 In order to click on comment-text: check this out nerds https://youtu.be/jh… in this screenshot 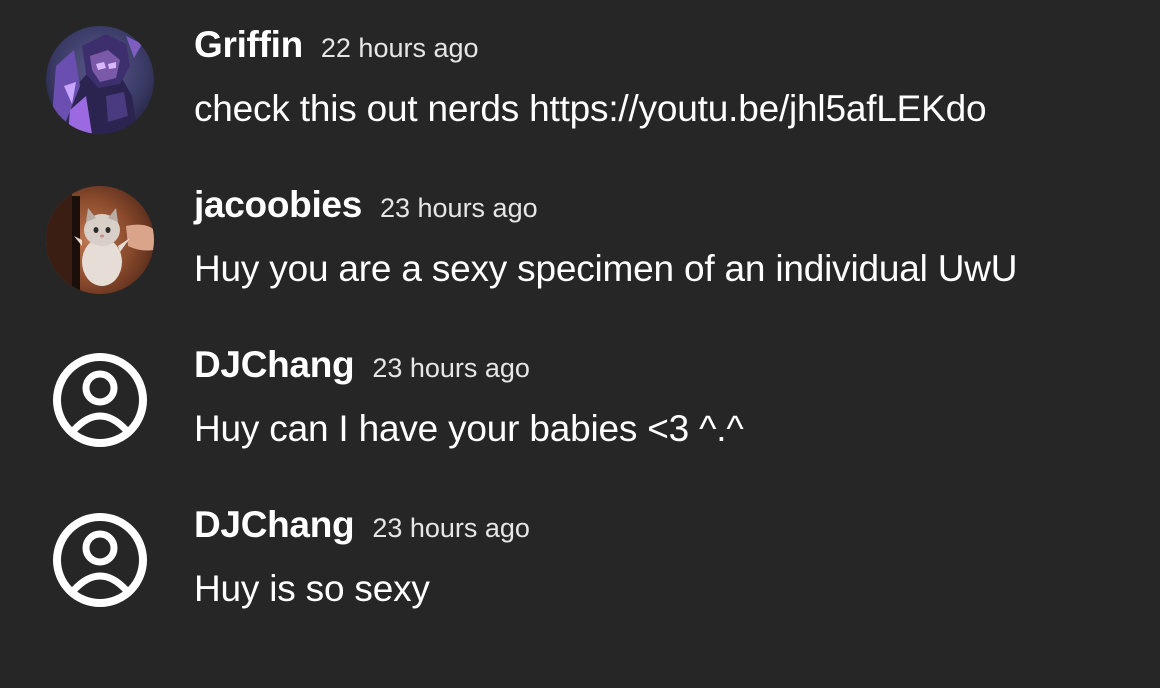, I will do `click(590, 108)`.